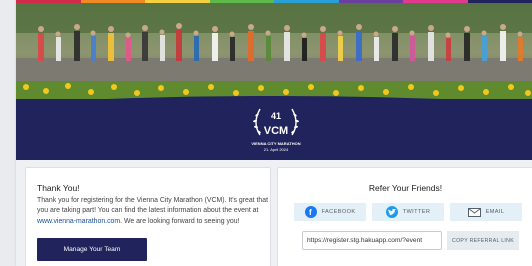 The image size is (532, 266). Describe the element at coordinates (276, 116) in the screenshot. I see `logo-edition: 41` at that location.